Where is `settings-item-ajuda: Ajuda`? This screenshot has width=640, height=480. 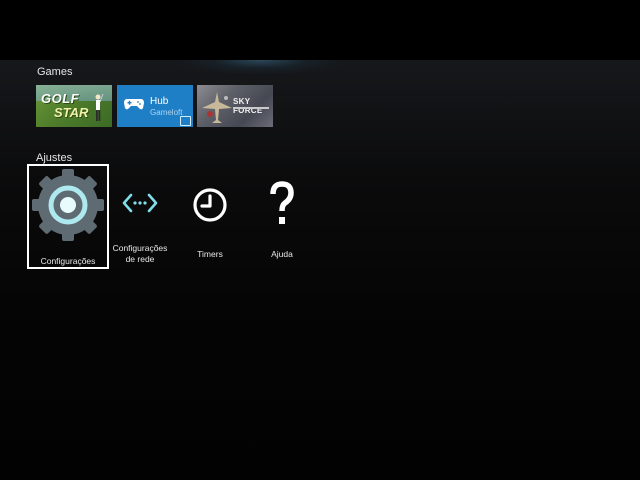 settings-item-ajuda: Ajuda is located at coordinates (282, 220).